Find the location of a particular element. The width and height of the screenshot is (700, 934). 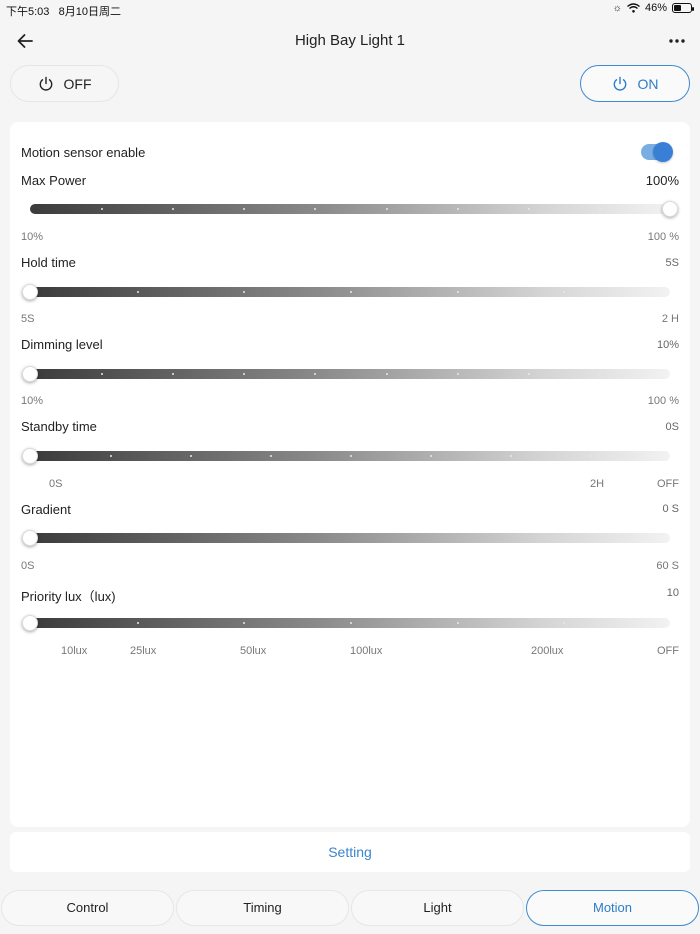

status-right: ☼ 46% is located at coordinates (653, 8).